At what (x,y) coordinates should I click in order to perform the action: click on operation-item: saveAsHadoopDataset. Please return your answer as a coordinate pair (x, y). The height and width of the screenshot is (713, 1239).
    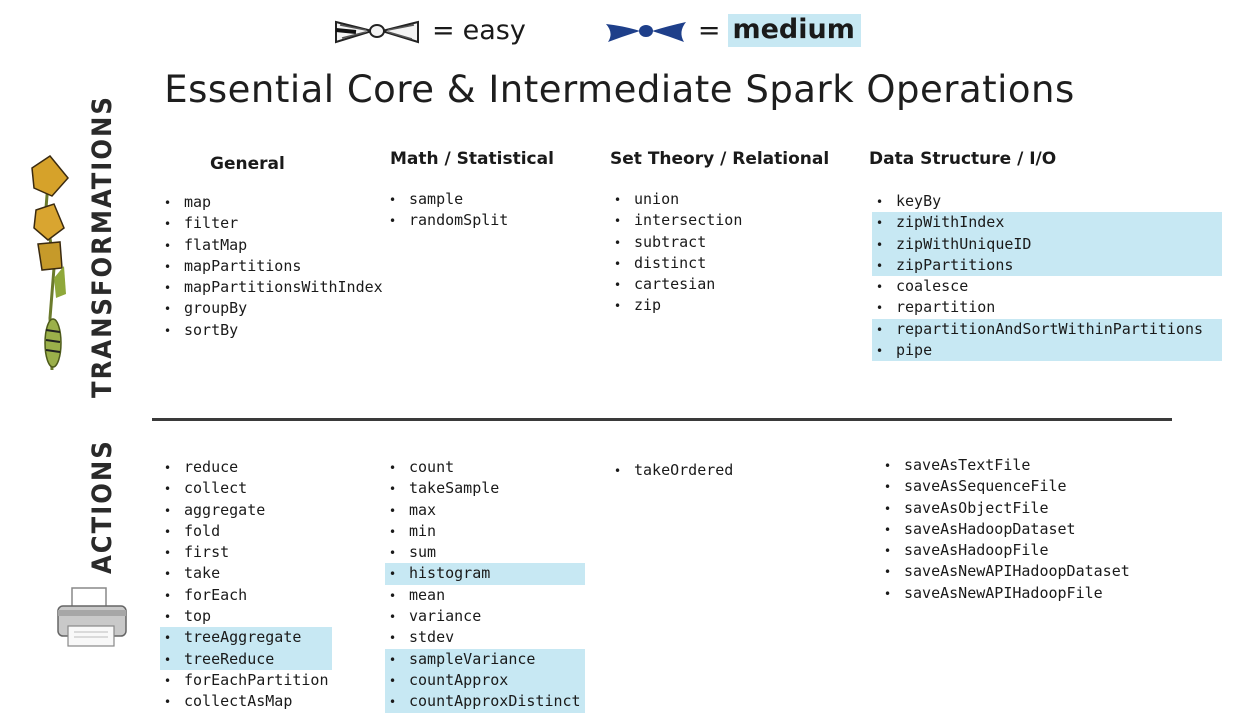
    Looking at the image, I should click on (1030, 529).